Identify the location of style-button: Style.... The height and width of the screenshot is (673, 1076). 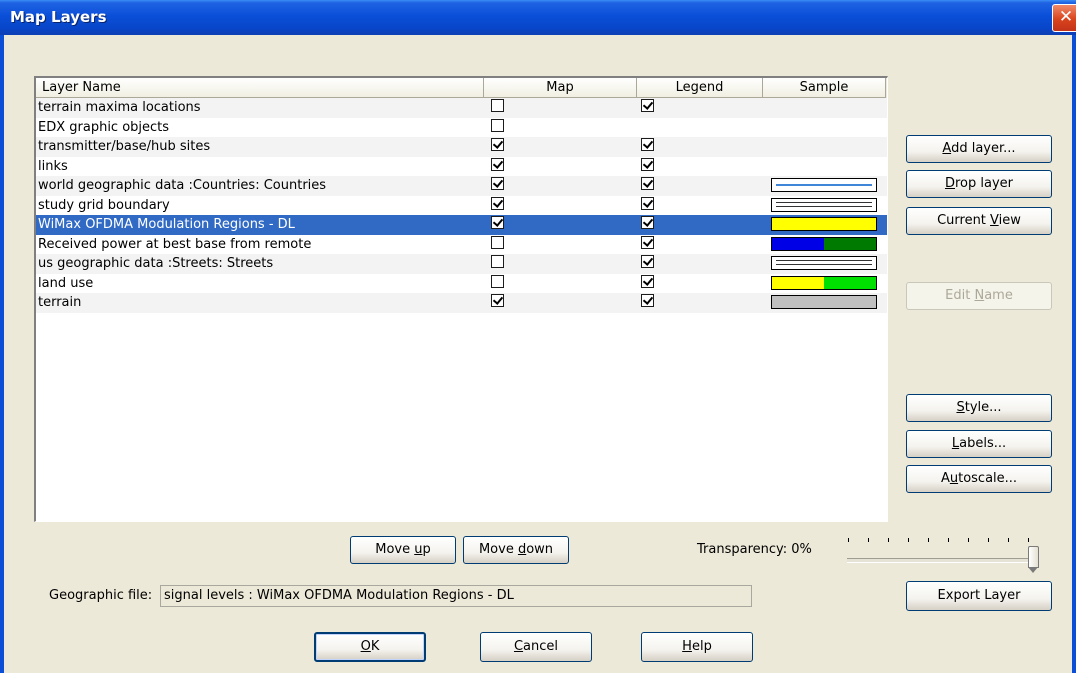
(979, 408).